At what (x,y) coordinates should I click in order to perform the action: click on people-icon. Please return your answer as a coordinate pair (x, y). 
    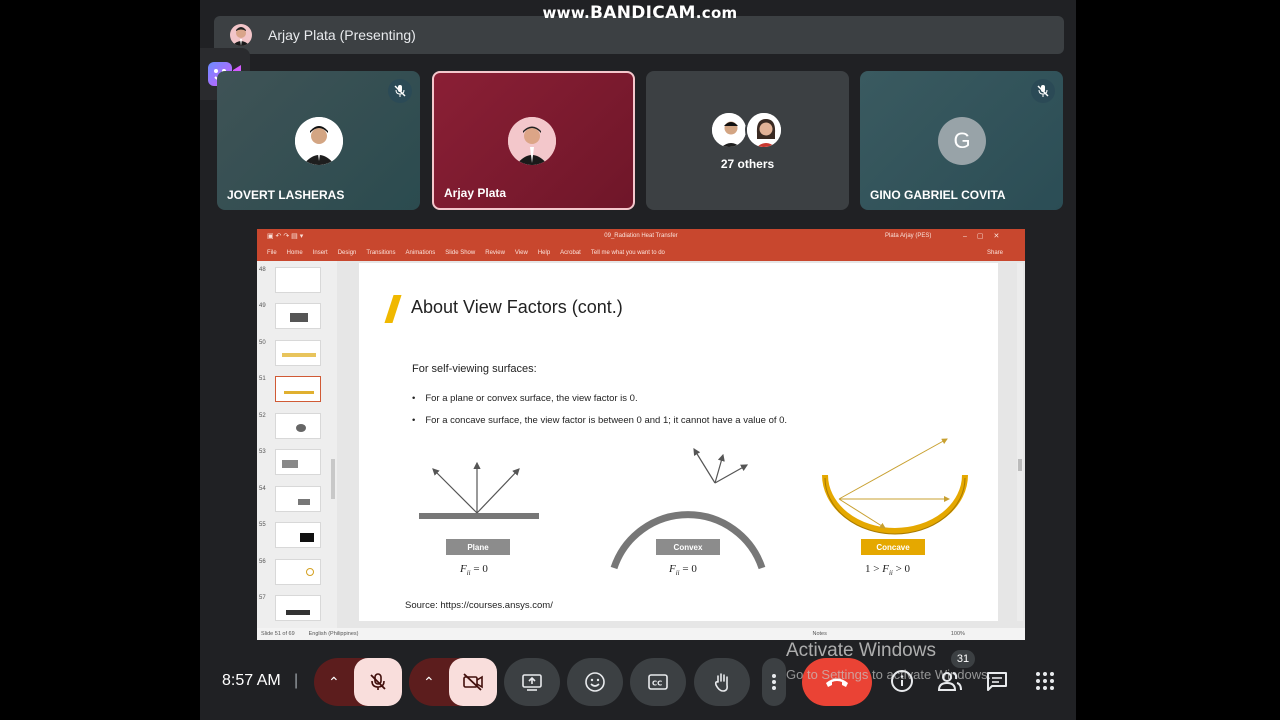
    Looking at the image, I should click on (949, 681).